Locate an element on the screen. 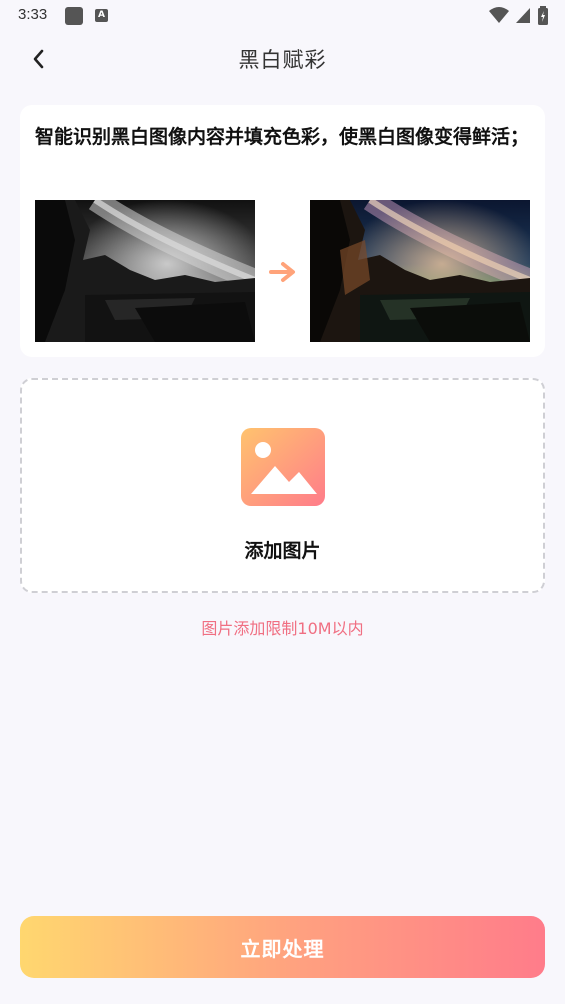 The width and height of the screenshot is (565, 1004). wifi-icon is located at coordinates (498, 15).